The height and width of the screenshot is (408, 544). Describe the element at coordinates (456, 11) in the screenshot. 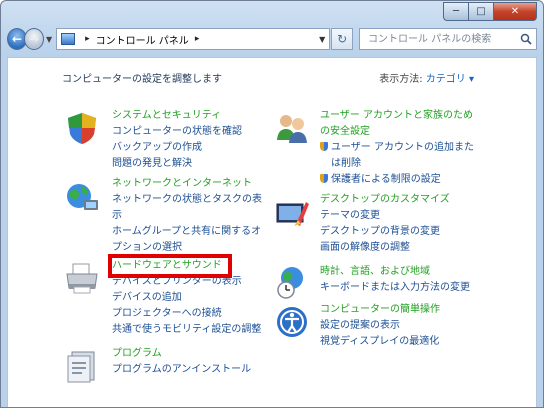

I see `minimize-button: ─` at that location.